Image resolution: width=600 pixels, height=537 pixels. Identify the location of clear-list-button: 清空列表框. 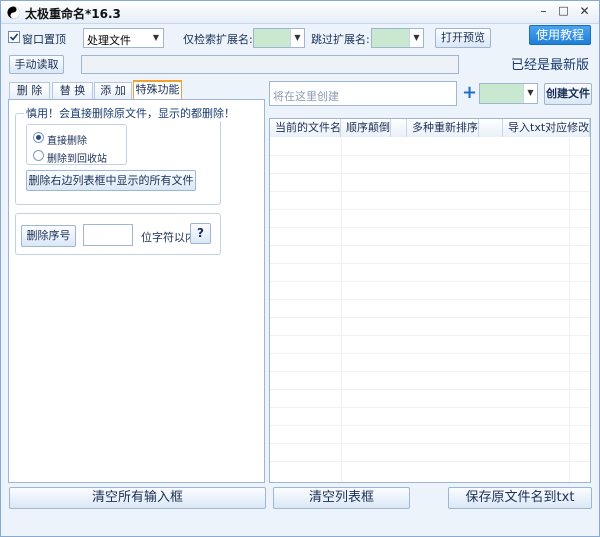
(341, 498).